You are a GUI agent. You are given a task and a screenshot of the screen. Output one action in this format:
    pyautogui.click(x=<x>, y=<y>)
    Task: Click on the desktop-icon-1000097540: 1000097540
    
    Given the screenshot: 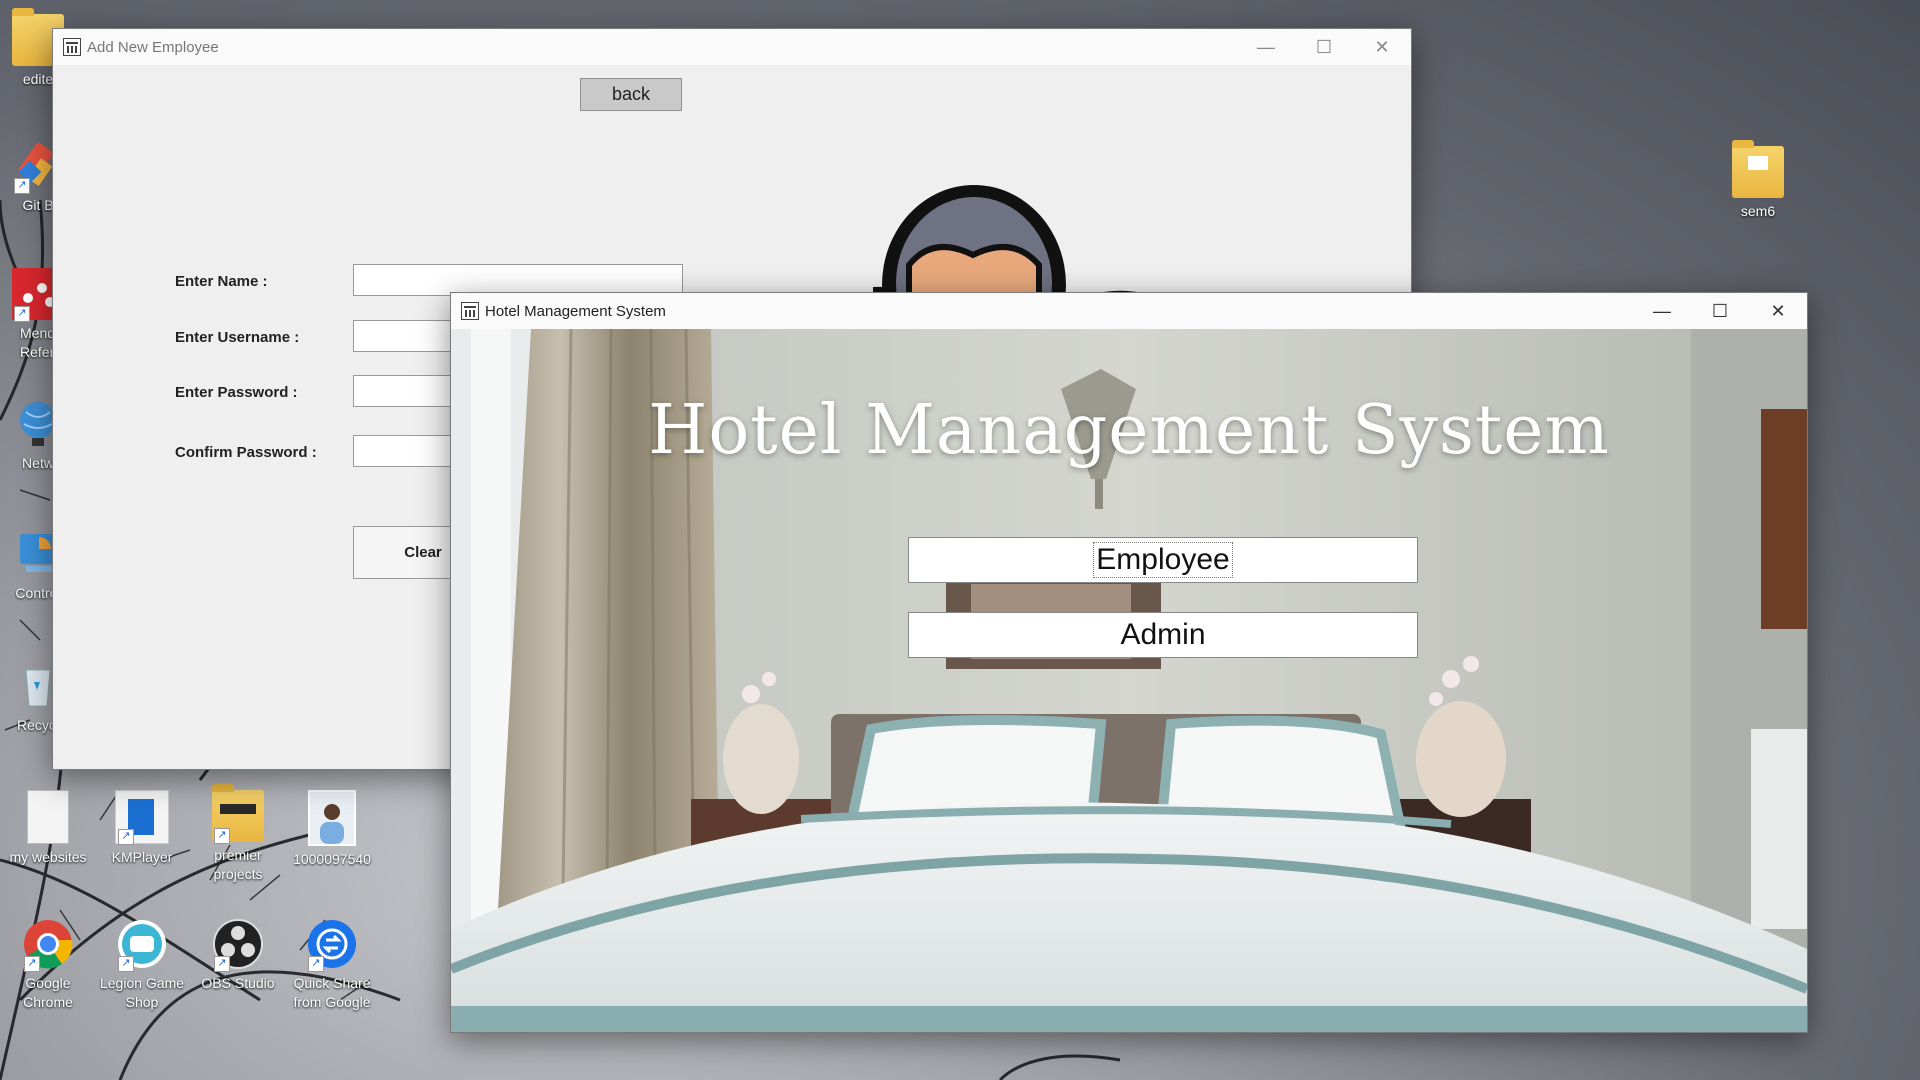 What is the action you would take?
    pyautogui.click(x=332, y=829)
    